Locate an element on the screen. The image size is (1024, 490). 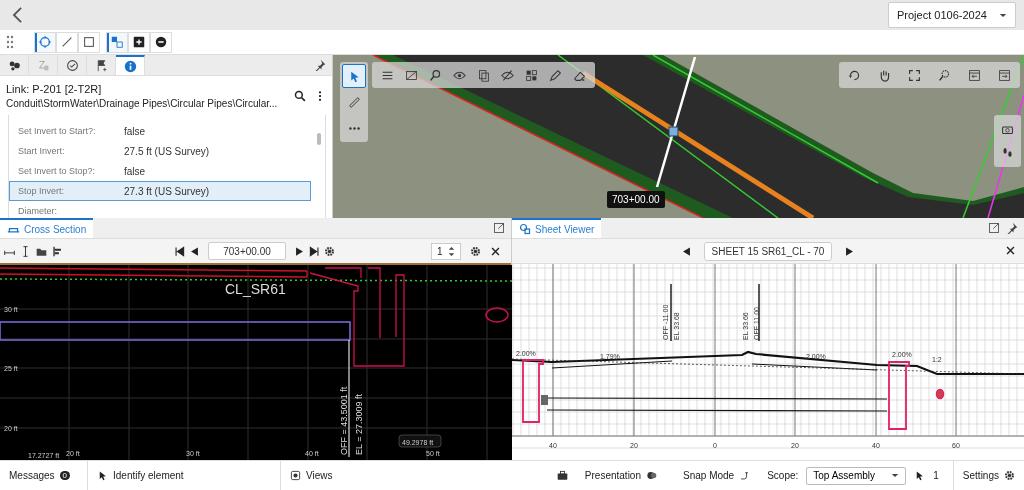
line-icon is located at coordinates (67, 42).